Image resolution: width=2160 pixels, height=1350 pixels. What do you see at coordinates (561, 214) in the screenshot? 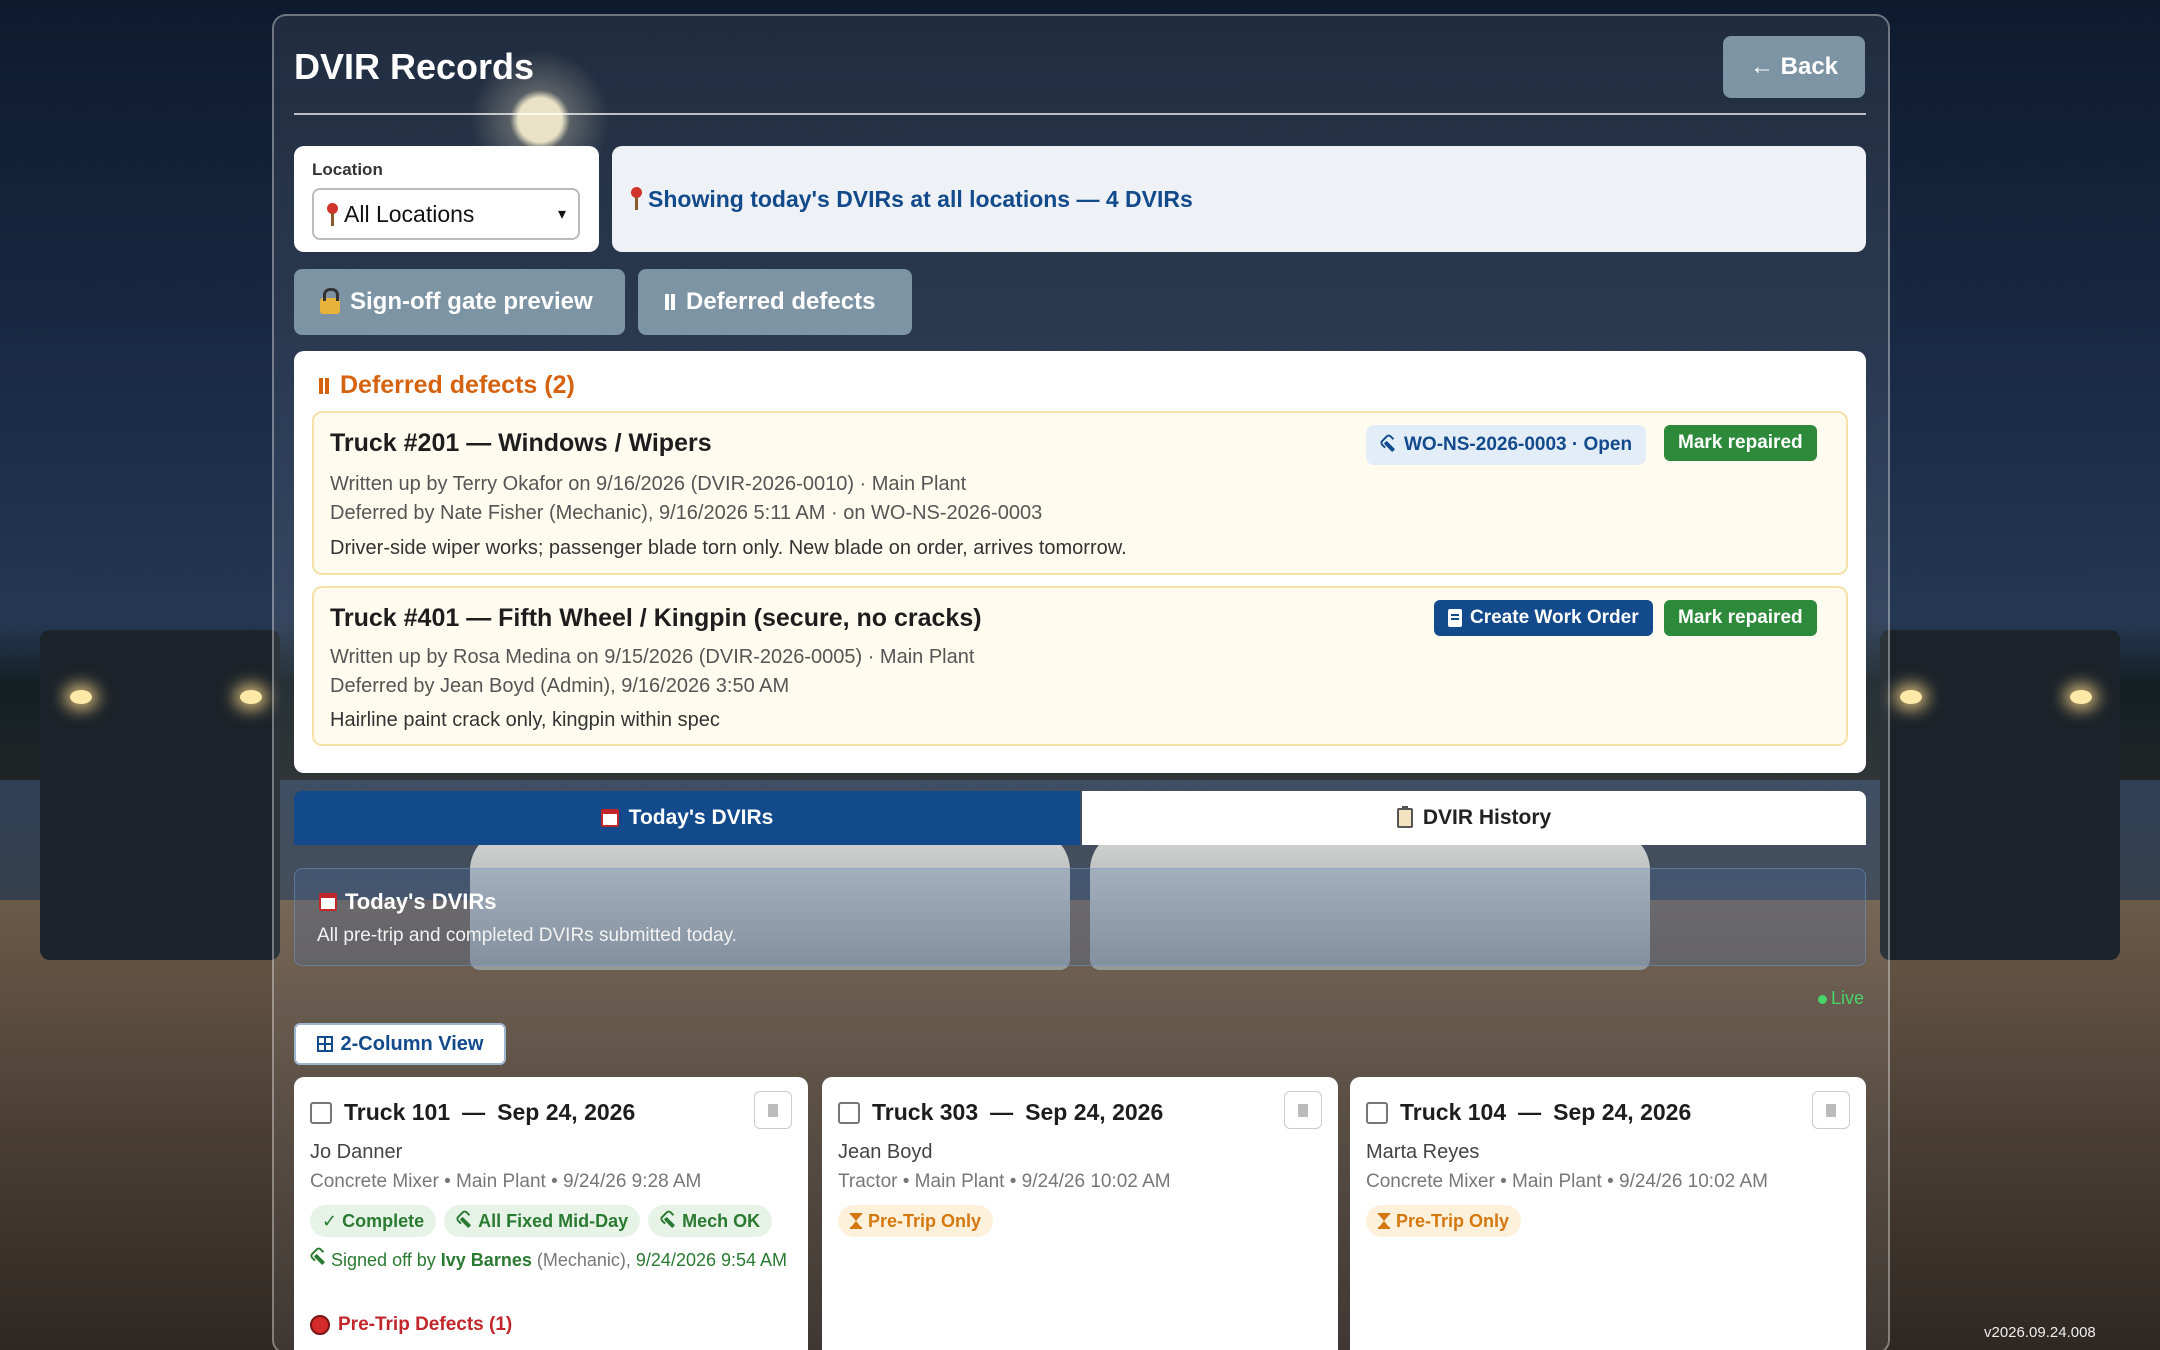
I see `chevron-down-icon: ▾` at bounding box center [561, 214].